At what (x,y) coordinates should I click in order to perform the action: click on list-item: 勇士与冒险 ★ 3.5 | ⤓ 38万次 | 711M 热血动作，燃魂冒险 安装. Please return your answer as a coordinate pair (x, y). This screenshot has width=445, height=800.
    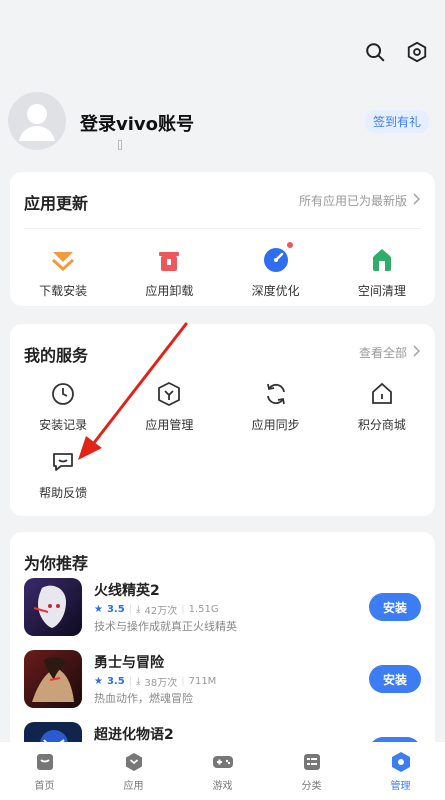
    Looking at the image, I should click on (222, 680).